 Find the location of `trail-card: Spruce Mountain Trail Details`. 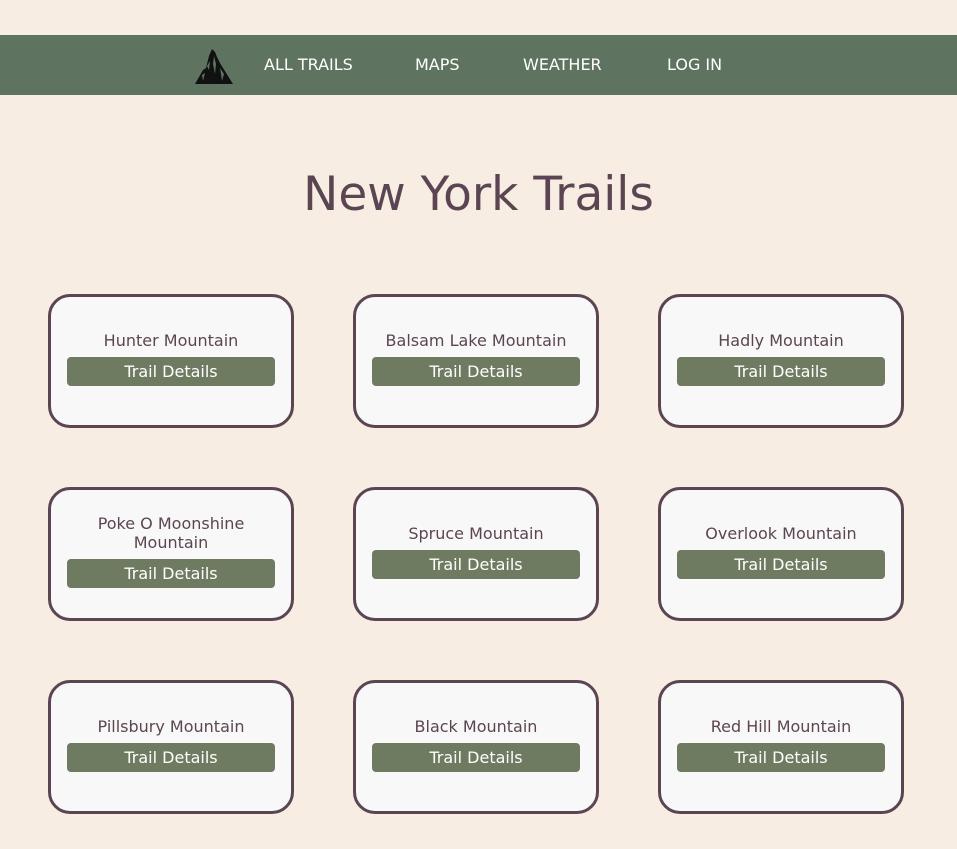

trail-card: Spruce Mountain Trail Details is located at coordinates (476, 554).